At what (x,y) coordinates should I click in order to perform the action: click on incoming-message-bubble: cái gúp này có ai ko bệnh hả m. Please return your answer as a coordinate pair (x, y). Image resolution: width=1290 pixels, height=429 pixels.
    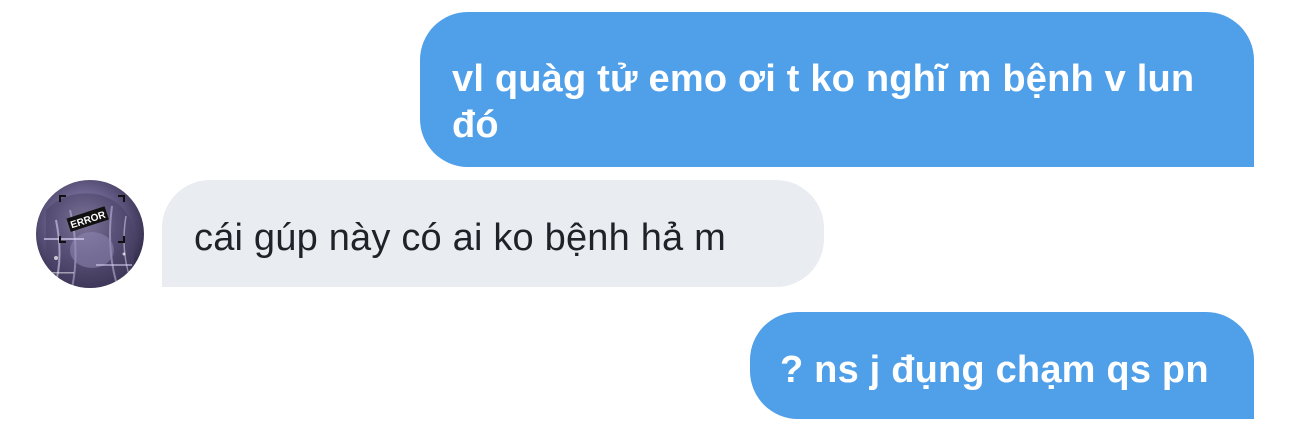
    Looking at the image, I should click on (493, 233).